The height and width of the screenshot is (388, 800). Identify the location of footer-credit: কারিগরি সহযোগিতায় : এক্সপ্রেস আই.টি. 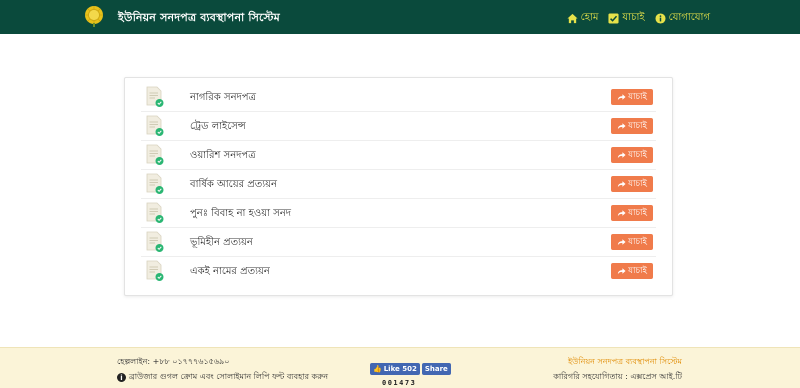
(617, 376).